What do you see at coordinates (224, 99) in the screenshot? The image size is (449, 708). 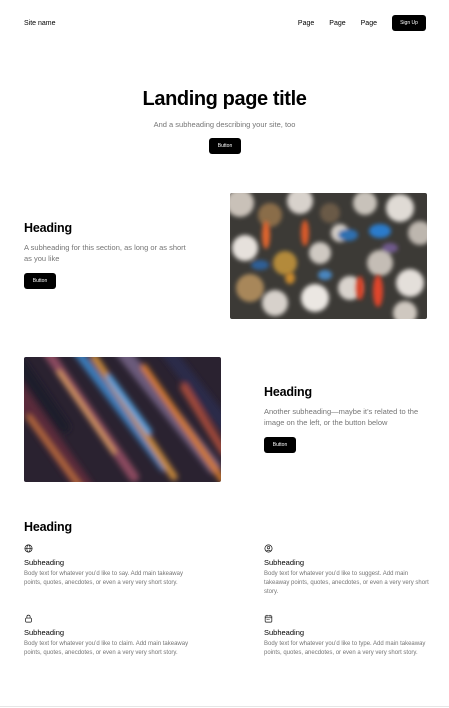 I see `hero-title: Landing page title` at bounding box center [224, 99].